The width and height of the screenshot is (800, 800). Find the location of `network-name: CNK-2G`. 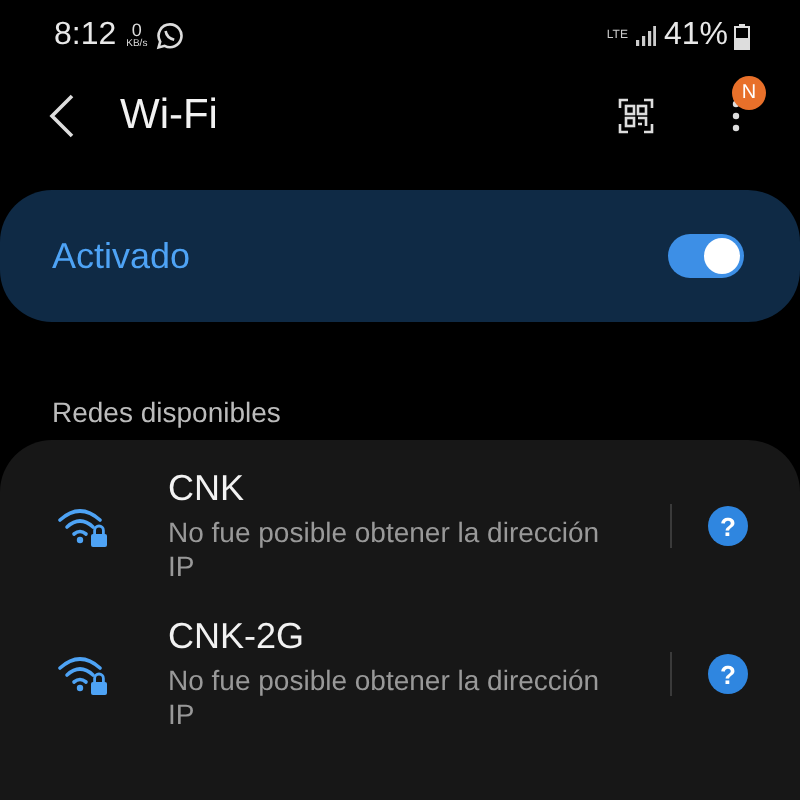

network-name: CNK-2G is located at coordinates (409, 637).